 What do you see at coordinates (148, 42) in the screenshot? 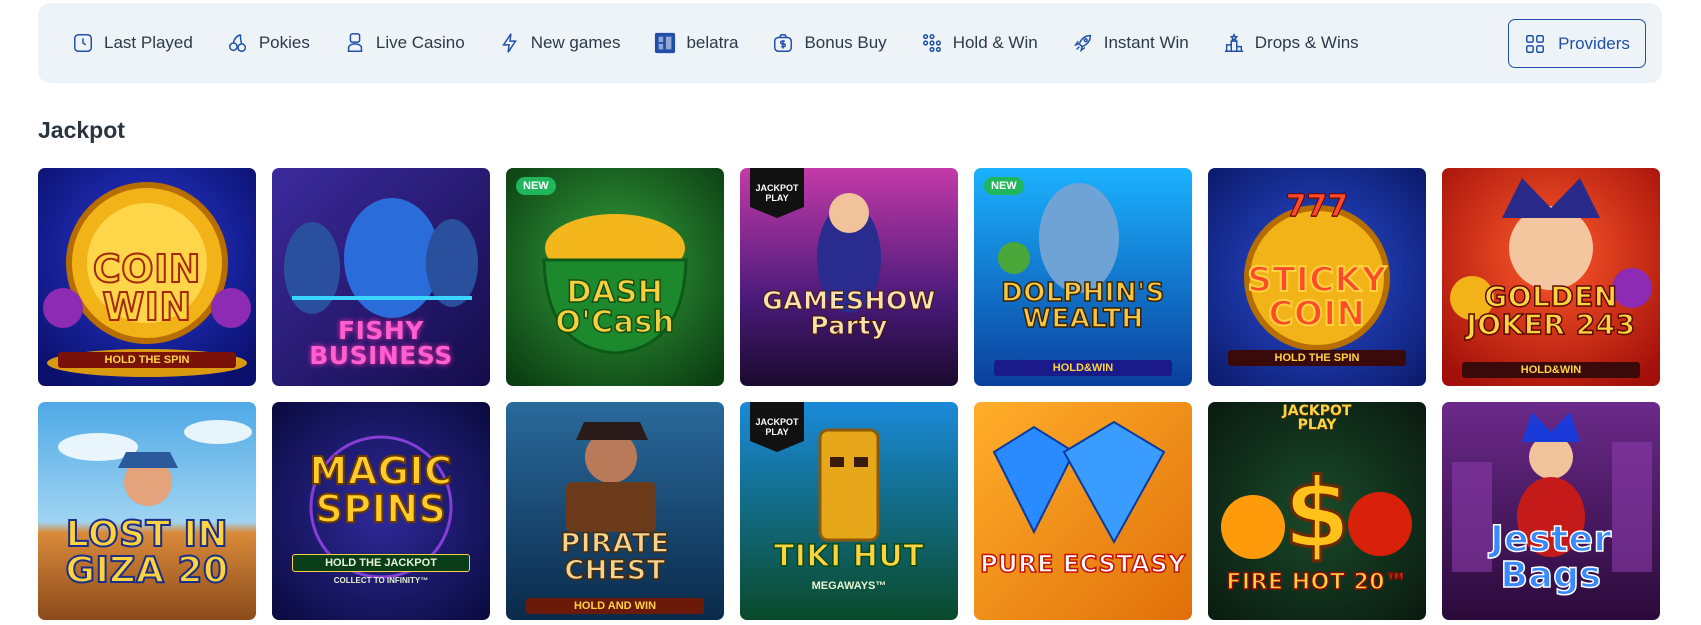
I see `nav-item-label: Last Played` at bounding box center [148, 42].